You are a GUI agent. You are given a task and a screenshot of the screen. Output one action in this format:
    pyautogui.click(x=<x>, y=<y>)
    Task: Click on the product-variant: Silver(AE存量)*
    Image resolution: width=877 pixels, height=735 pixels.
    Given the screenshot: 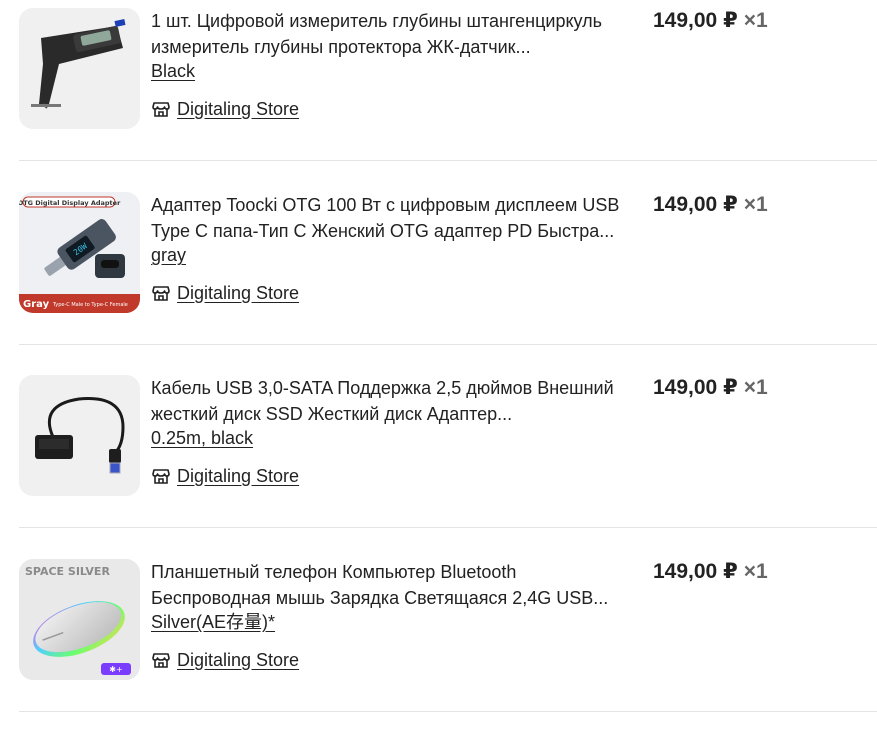 What is the action you would take?
    pyautogui.click(x=213, y=622)
    